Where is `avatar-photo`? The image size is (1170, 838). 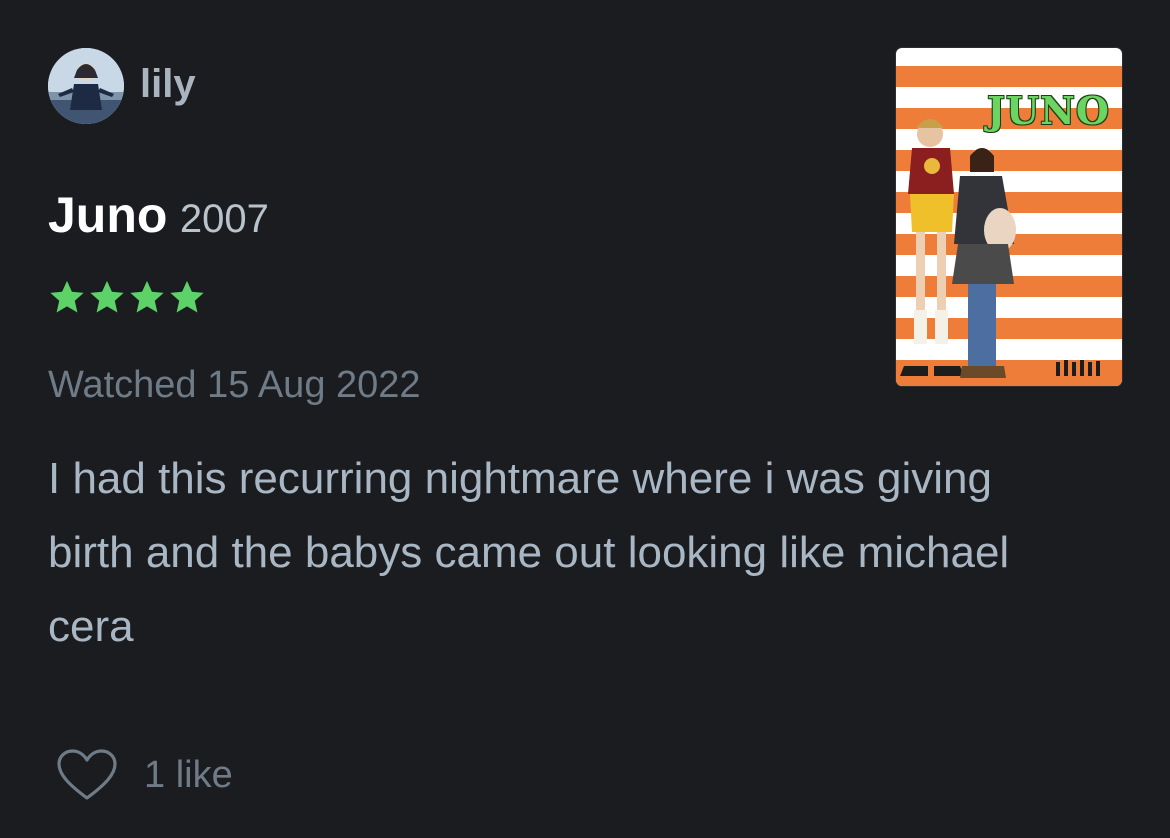 avatar-photo is located at coordinates (86, 86).